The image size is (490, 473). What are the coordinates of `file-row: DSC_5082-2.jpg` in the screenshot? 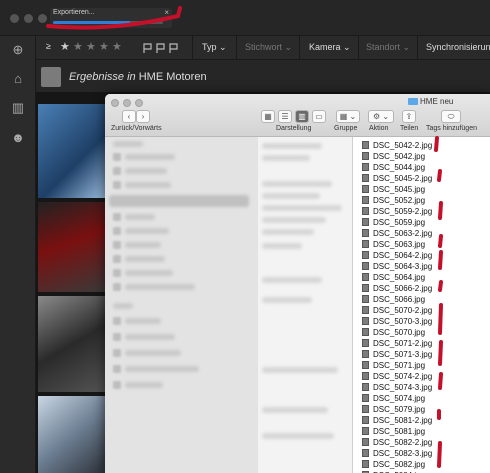 It's located at (421, 442).